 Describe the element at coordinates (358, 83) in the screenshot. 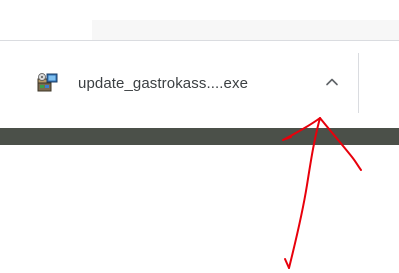

I see `shelf-separator` at that location.